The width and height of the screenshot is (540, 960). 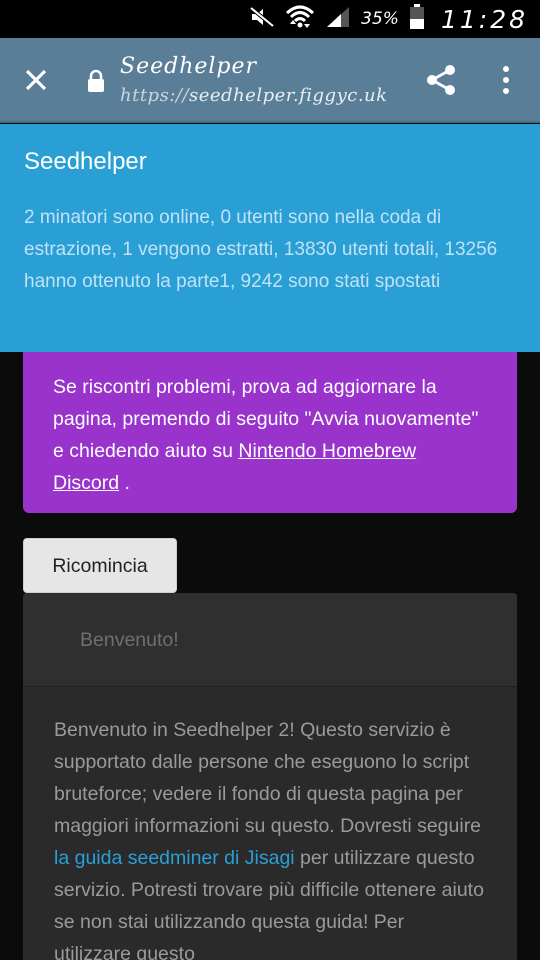 What do you see at coordinates (129, 640) in the screenshot?
I see `card-title: Benvenuto!` at bounding box center [129, 640].